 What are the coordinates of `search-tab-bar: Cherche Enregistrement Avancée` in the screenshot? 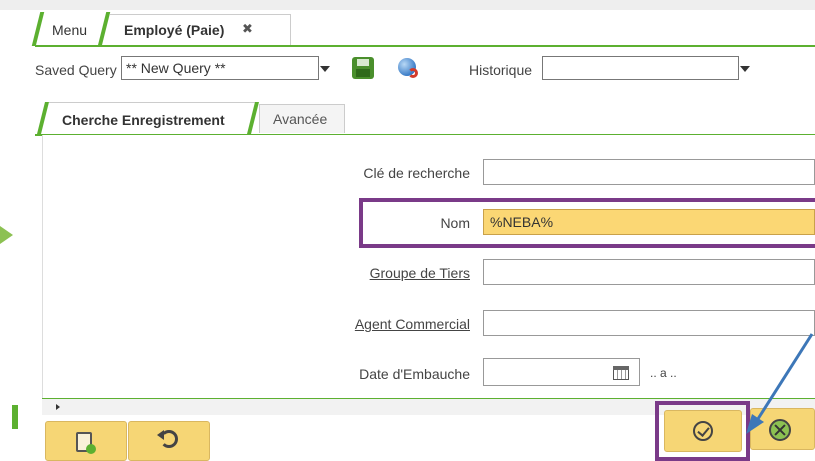 It's located at (425, 118).